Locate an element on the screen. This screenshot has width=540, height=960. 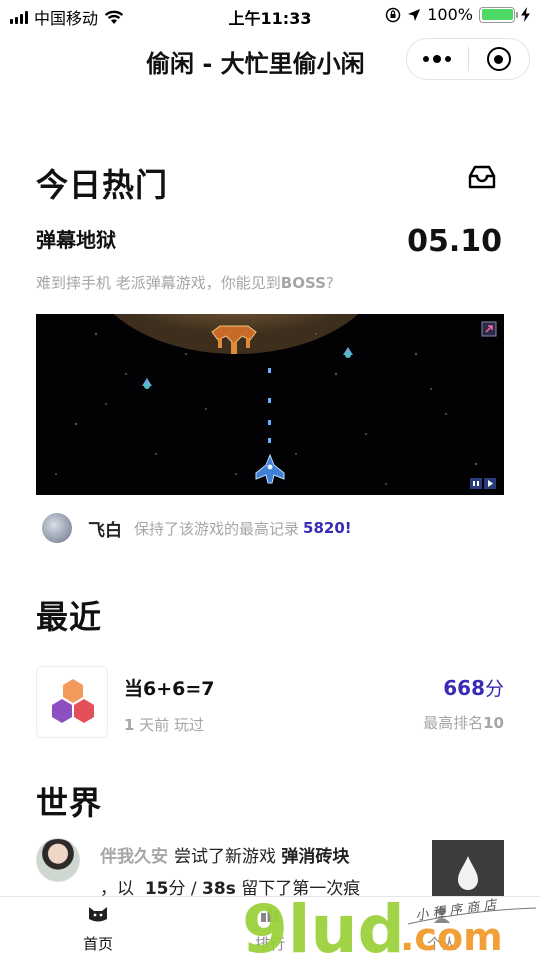
hexagon-game-icon is located at coordinates (73, 701).